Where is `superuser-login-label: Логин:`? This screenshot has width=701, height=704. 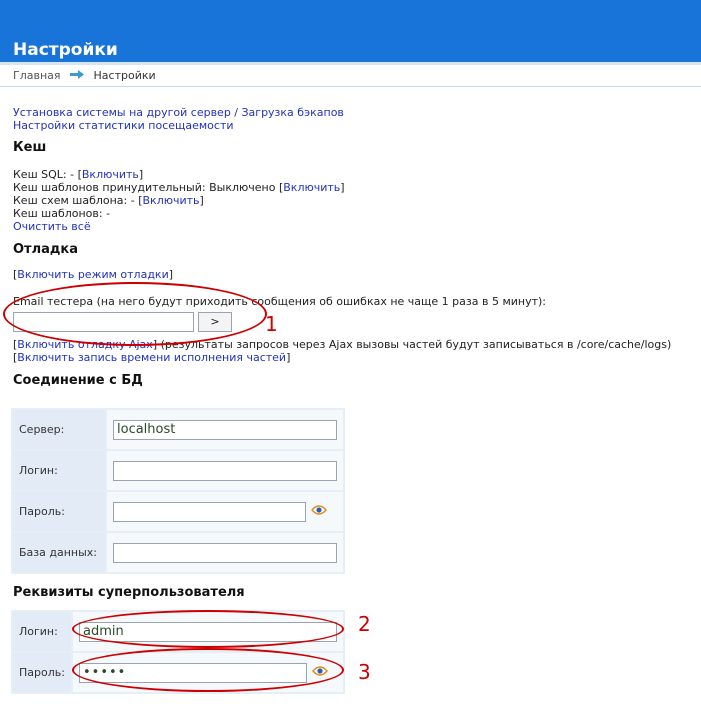 superuser-login-label: Логин: is located at coordinates (42, 631).